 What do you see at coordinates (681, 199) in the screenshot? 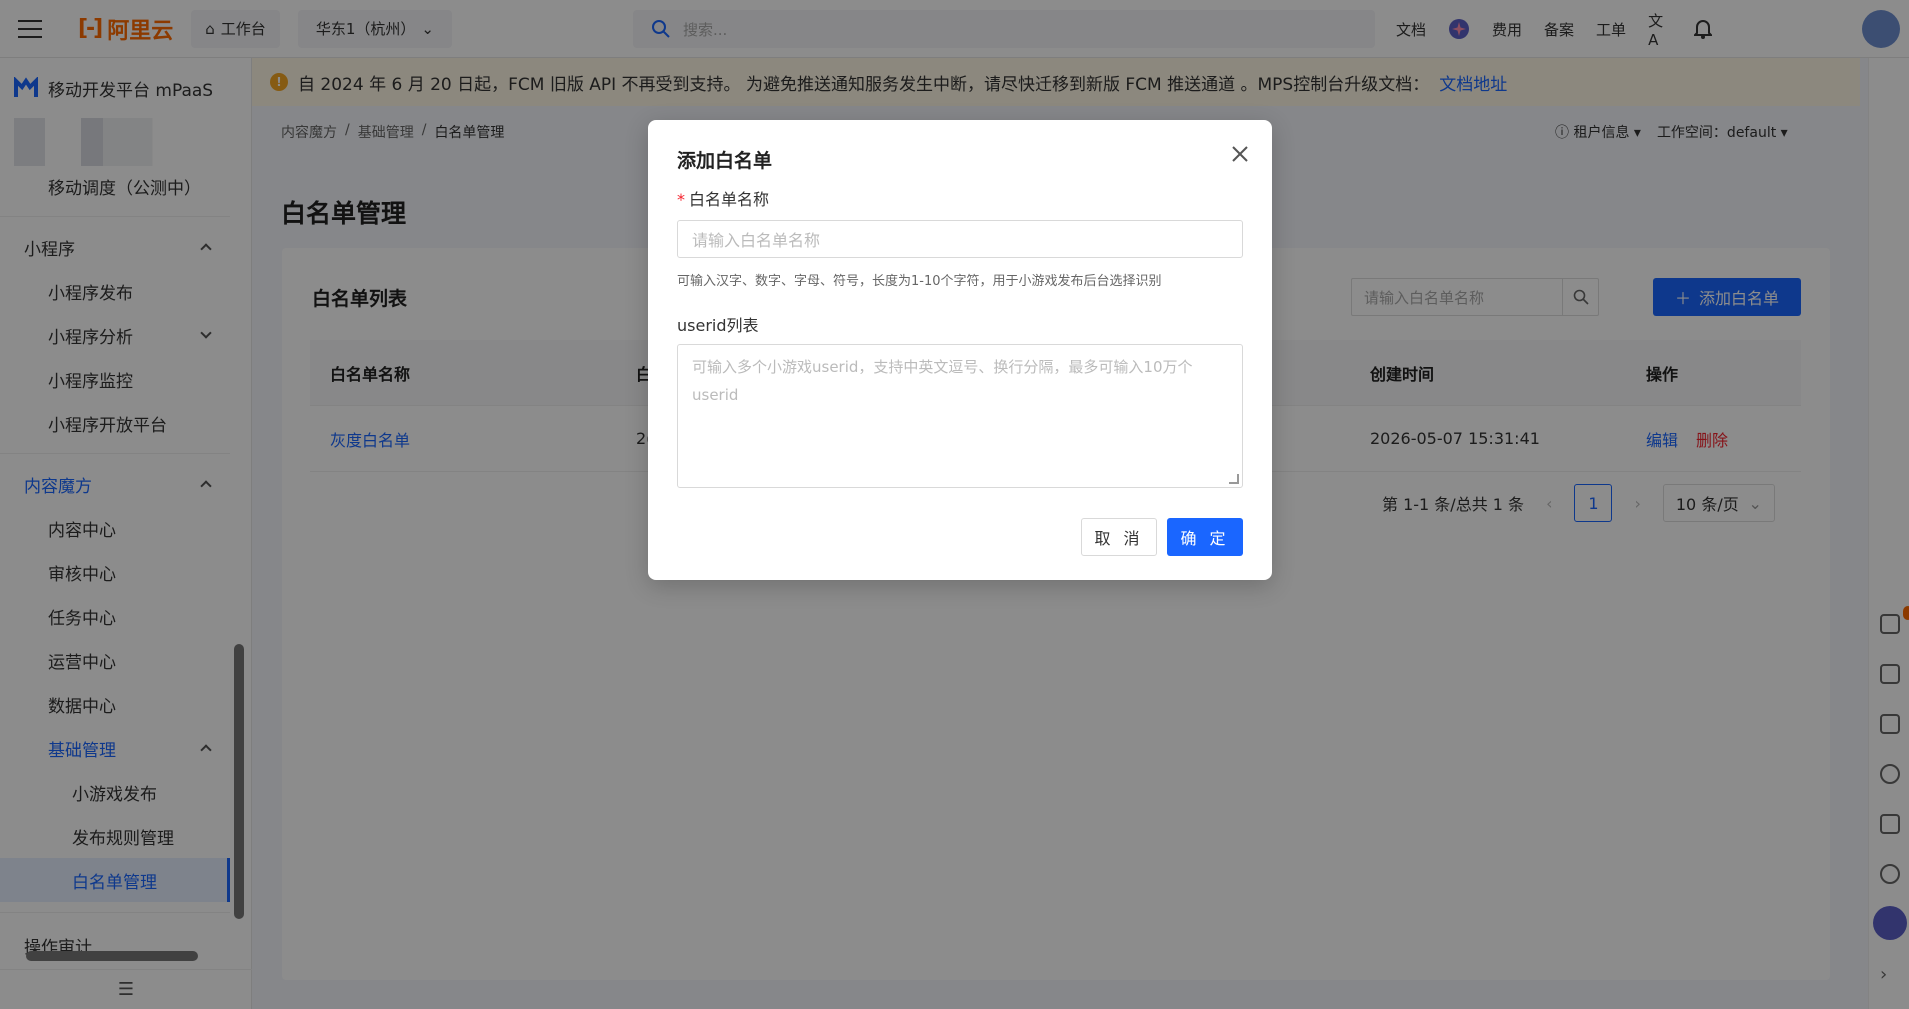
I see `required-mark: *` at bounding box center [681, 199].